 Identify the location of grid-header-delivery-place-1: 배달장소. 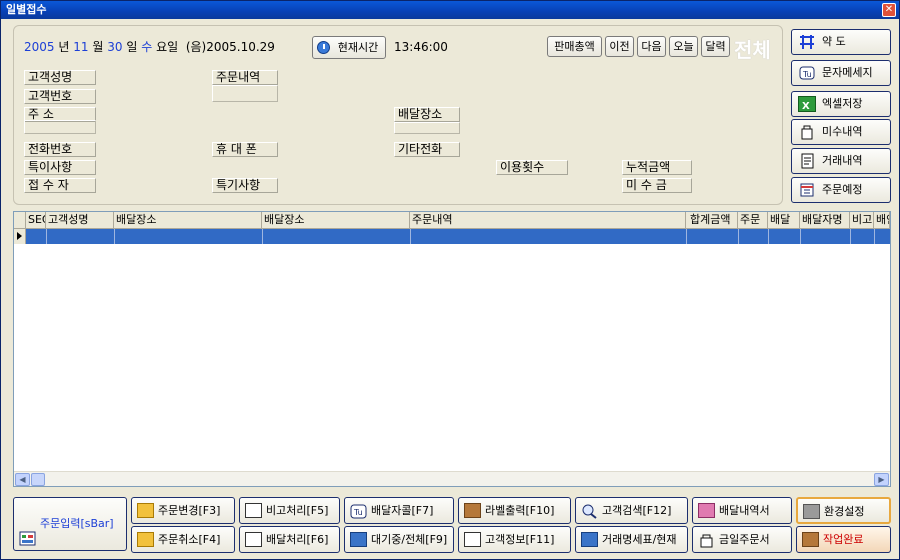
(188, 220).